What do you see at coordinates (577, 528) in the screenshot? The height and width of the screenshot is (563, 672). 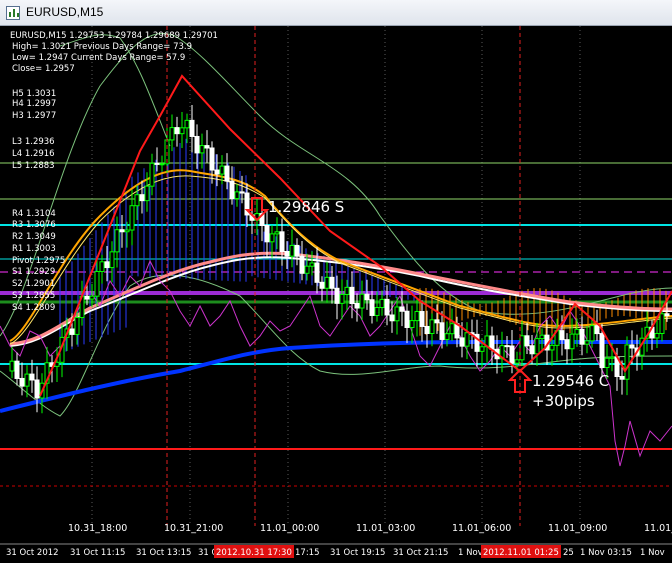 I see `time-axis-label: 11.01_09:00` at bounding box center [577, 528].